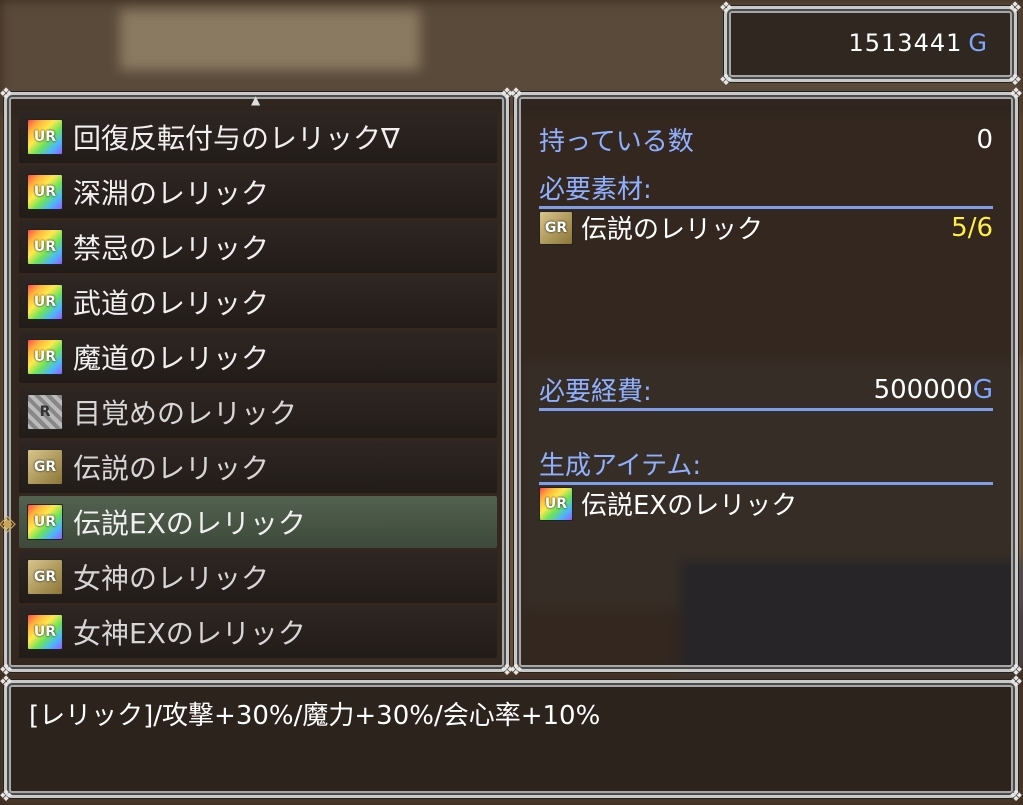  I want to click on item-name: 禁忌のレリック, so click(171, 248).